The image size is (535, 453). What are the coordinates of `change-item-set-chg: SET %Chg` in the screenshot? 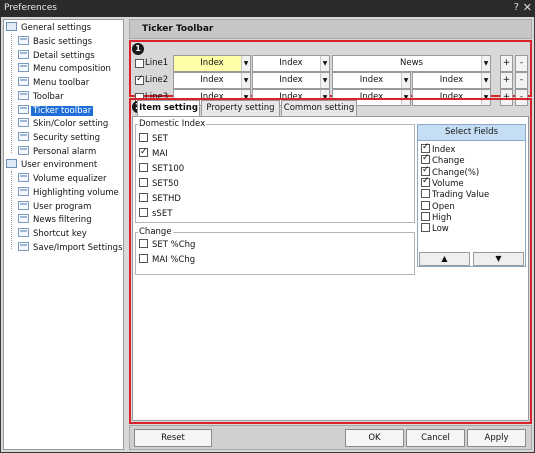 It's located at (167, 245).